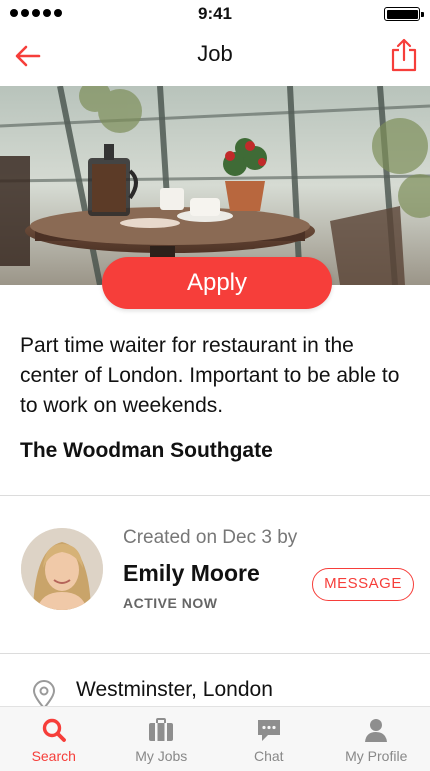  I want to click on tab-bar: Search My Jobs Chat My Profile, so click(215, 738).